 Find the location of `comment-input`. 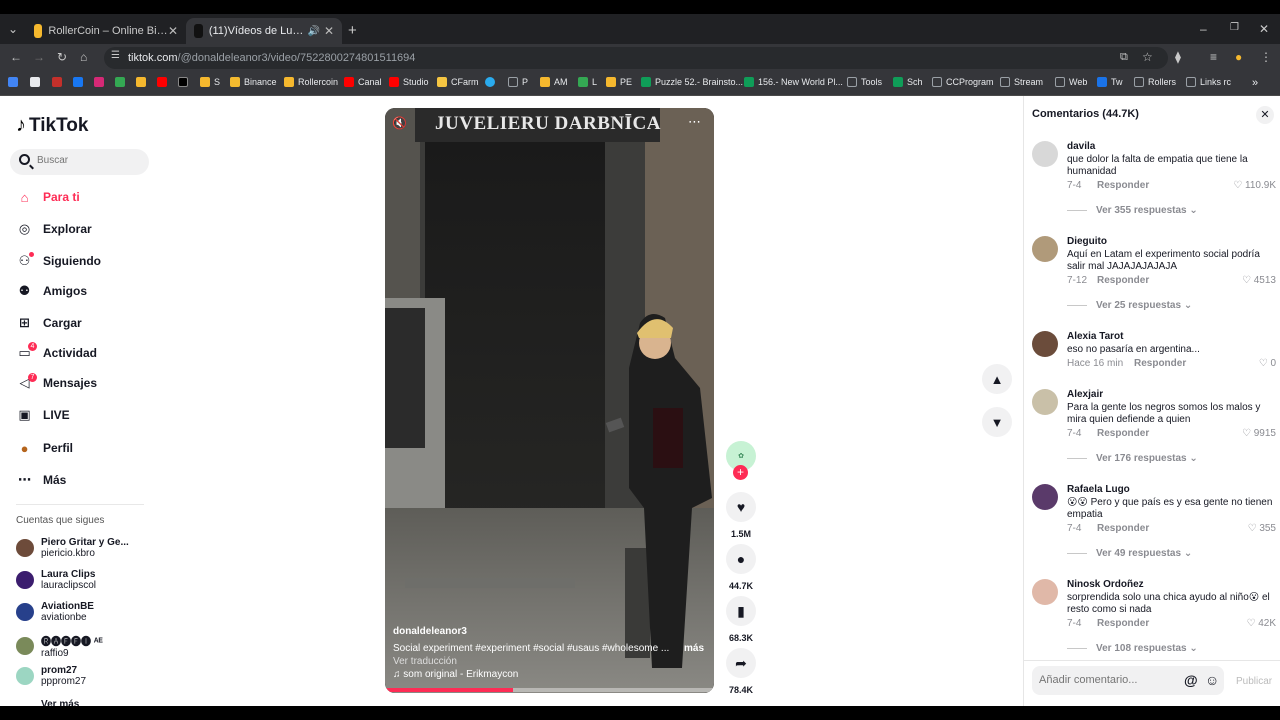

comment-input is located at coordinates (1109, 680).